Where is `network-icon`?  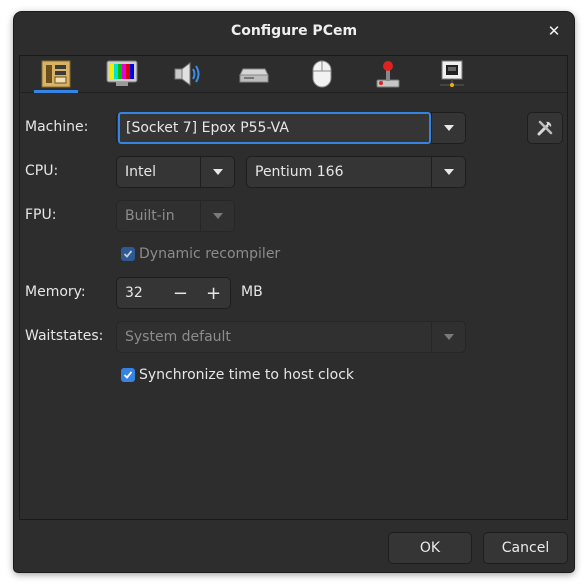
network-icon is located at coordinates (452, 73).